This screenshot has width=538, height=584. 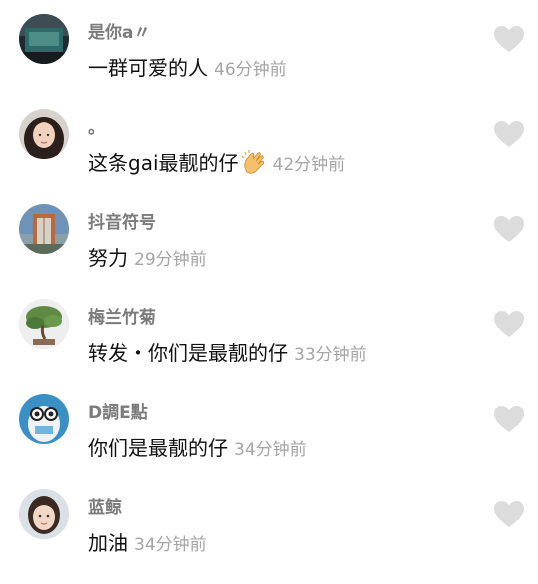 I want to click on comment-time: 29分钟前, so click(x=170, y=260).